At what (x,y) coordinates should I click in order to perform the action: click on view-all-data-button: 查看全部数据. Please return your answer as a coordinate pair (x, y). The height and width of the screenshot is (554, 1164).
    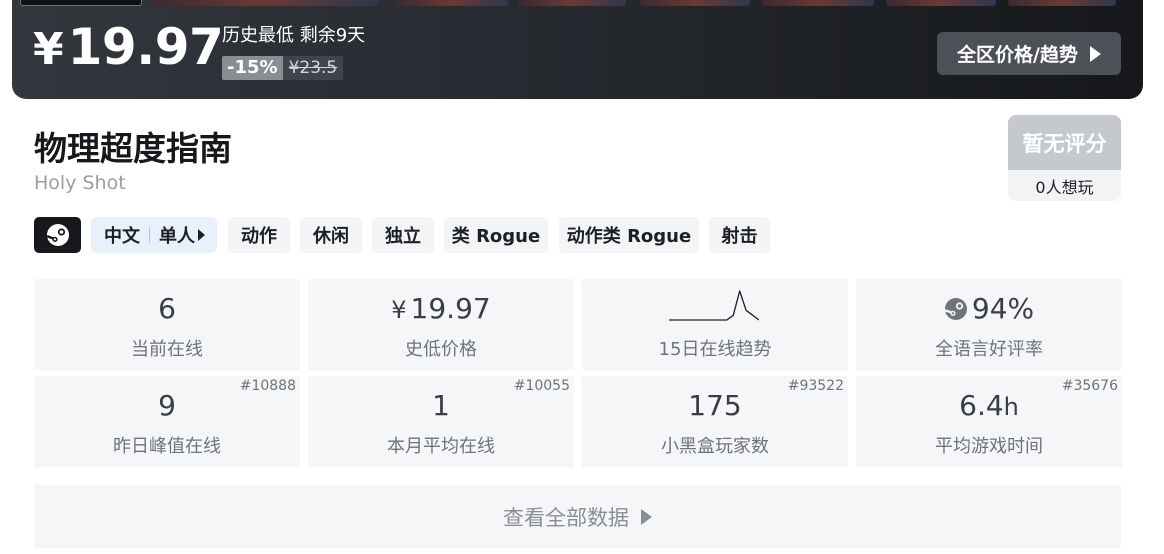
    Looking at the image, I should click on (577, 516).